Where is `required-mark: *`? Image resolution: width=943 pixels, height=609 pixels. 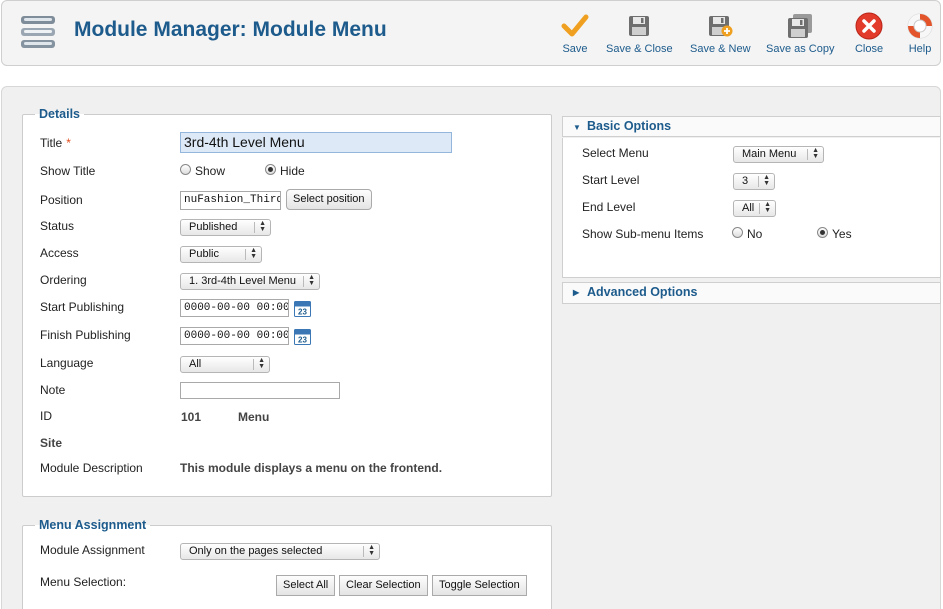
required-mark: * is located at coordinates (68, 143).